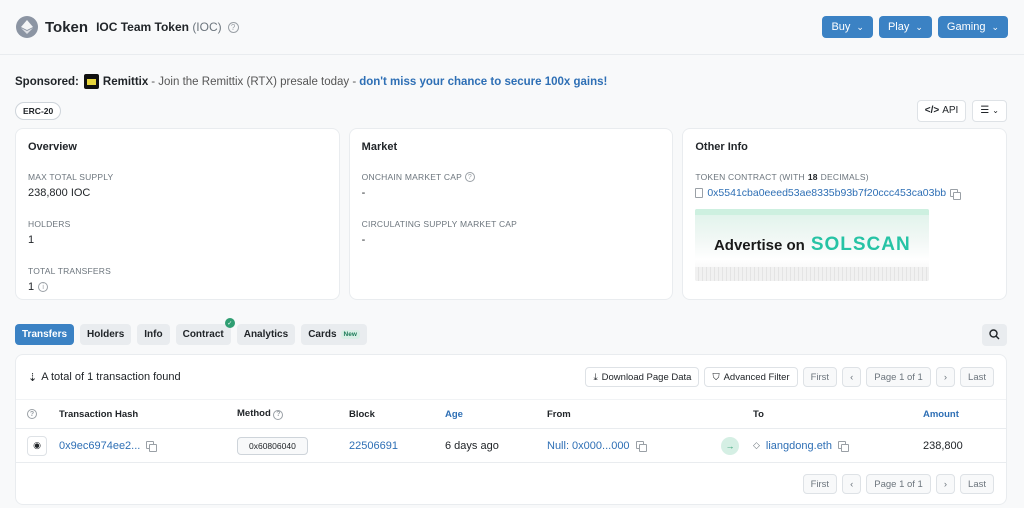 Image resolution: width=1024 pixels, height=508 pixels. I want to click on sort-icon: ⇣, so click(33, 377).